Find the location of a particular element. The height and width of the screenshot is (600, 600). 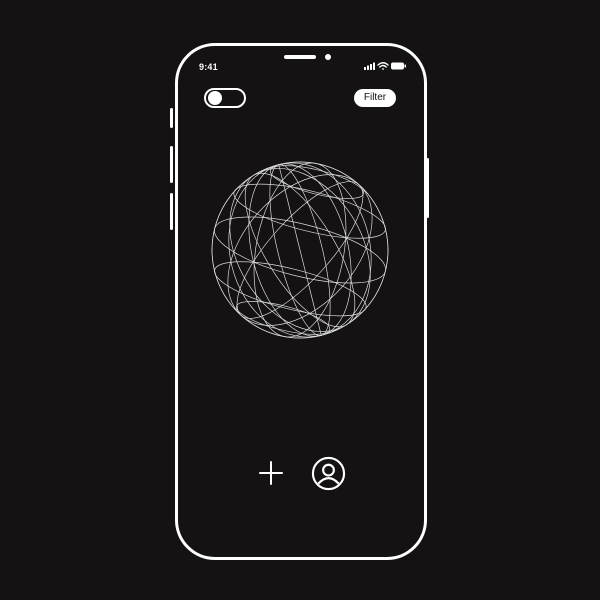

user-profile-icon is located at coordinates (328, 473).